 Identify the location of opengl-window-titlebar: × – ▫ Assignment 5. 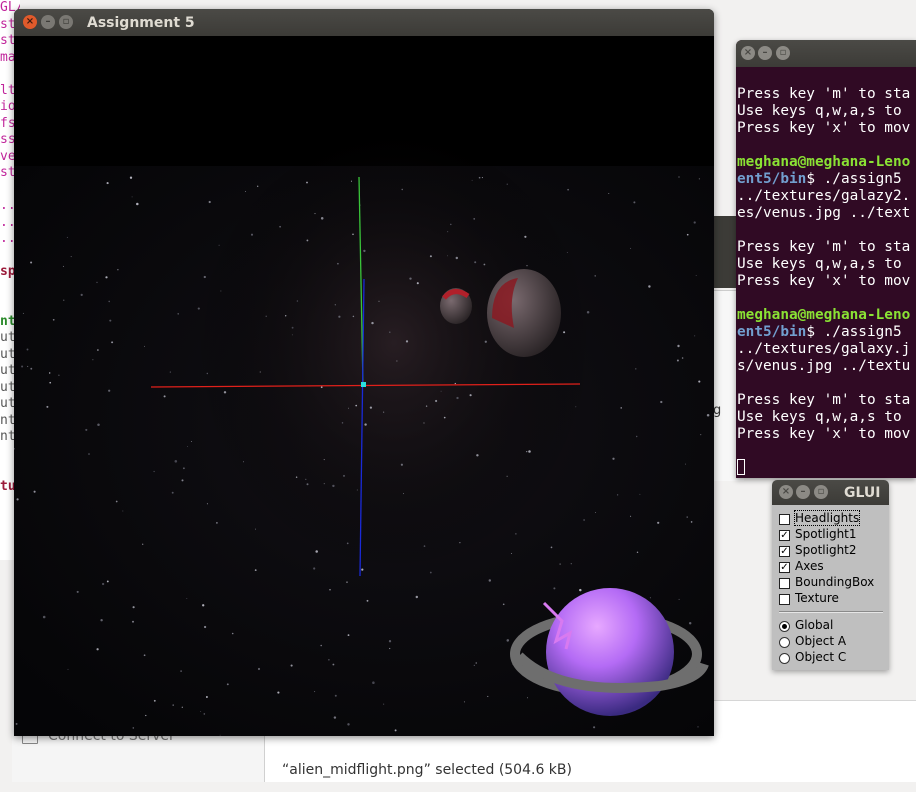
(364, 22).